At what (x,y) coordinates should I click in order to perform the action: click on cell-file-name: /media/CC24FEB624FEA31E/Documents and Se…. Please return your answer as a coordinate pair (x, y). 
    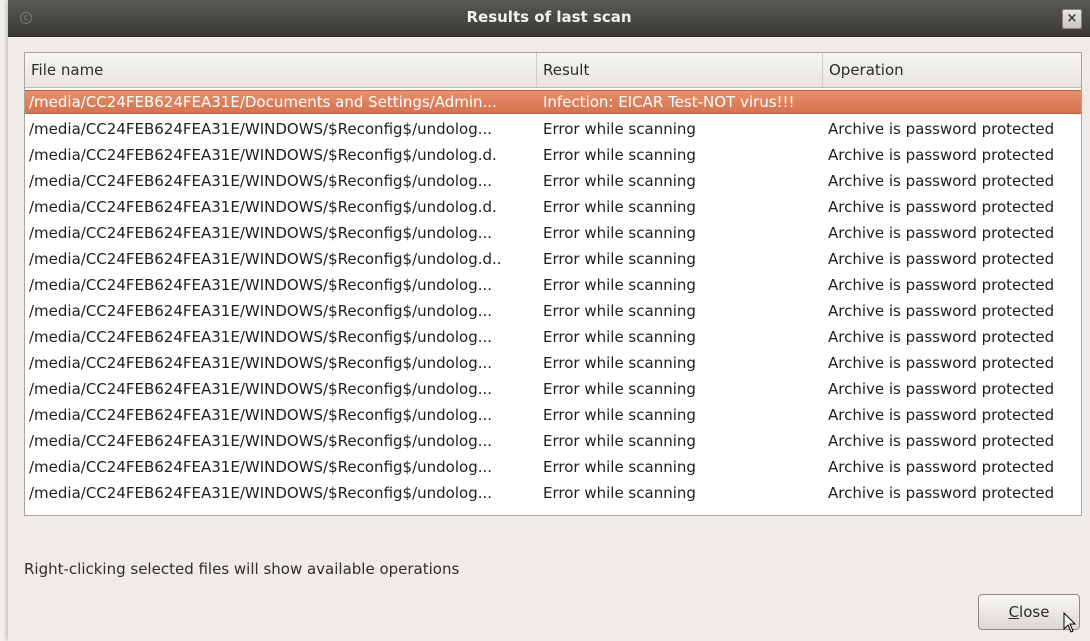
    Looking at the image, I should click on (263, 102).